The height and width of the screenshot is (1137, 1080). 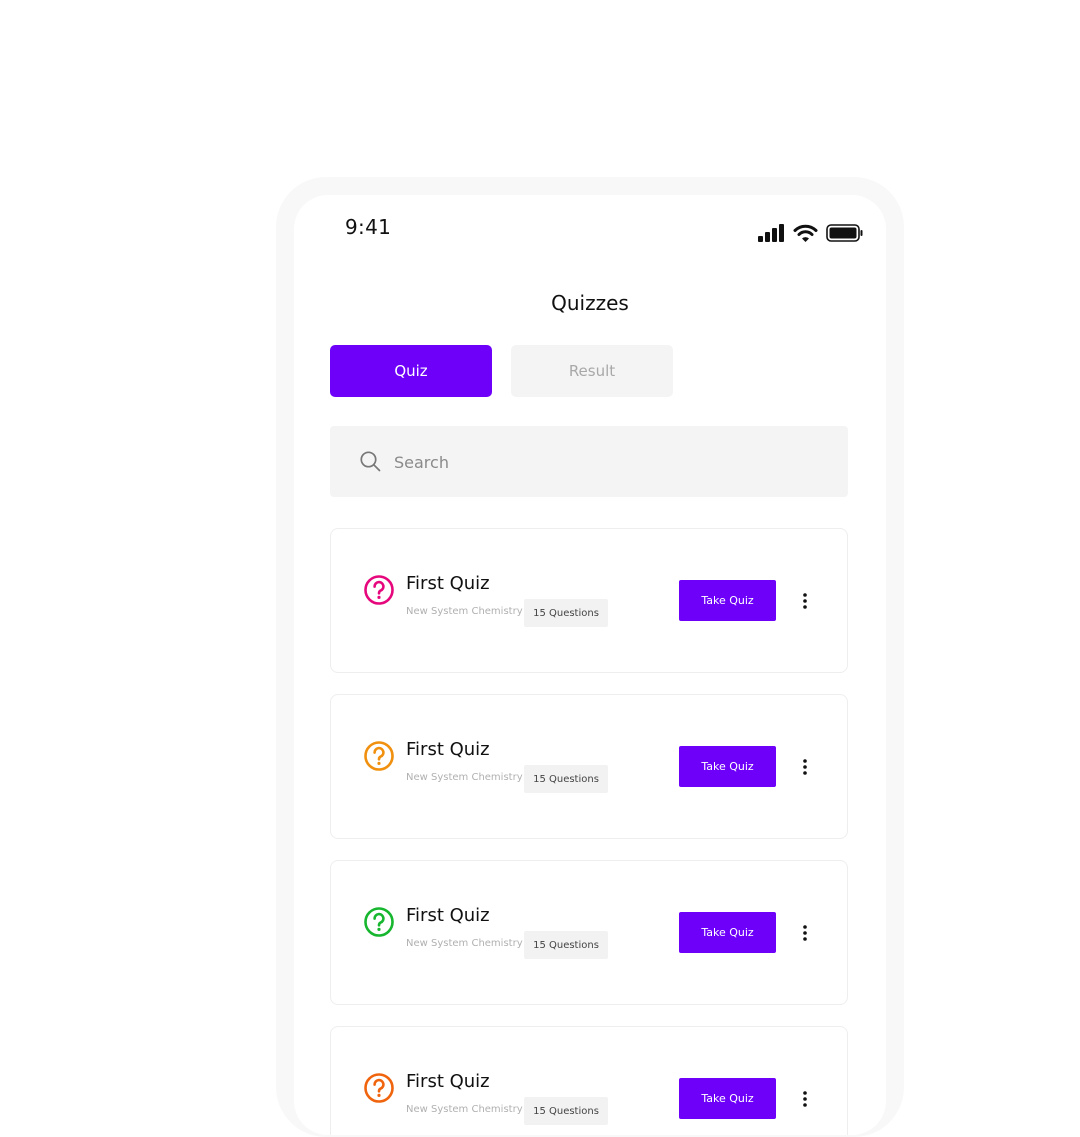 What do you see at coordinates (590, 303) in the screenshot?
I see `page-title: Quizzes` at bounding box center [590, 303].